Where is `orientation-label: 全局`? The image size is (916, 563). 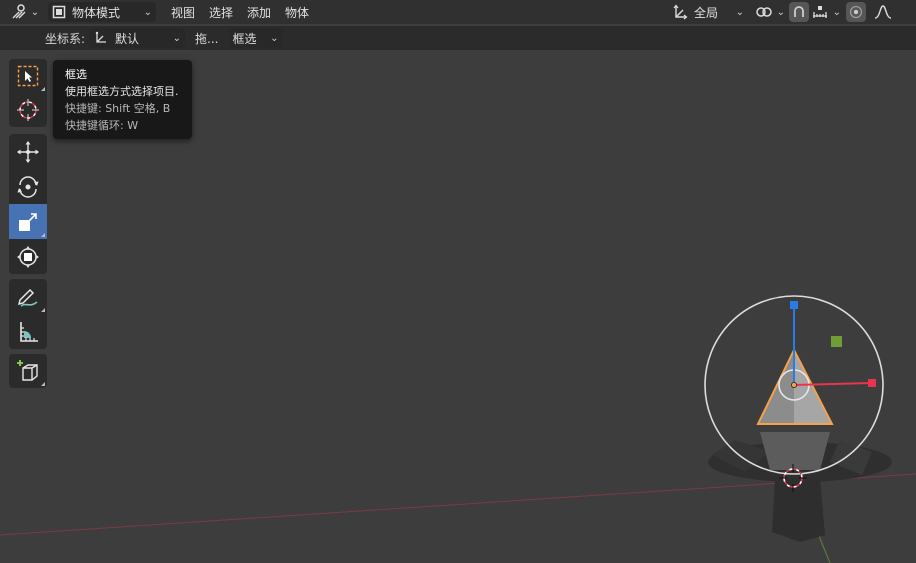
orientation-label: 全局 is located at coordinates (706, 12).